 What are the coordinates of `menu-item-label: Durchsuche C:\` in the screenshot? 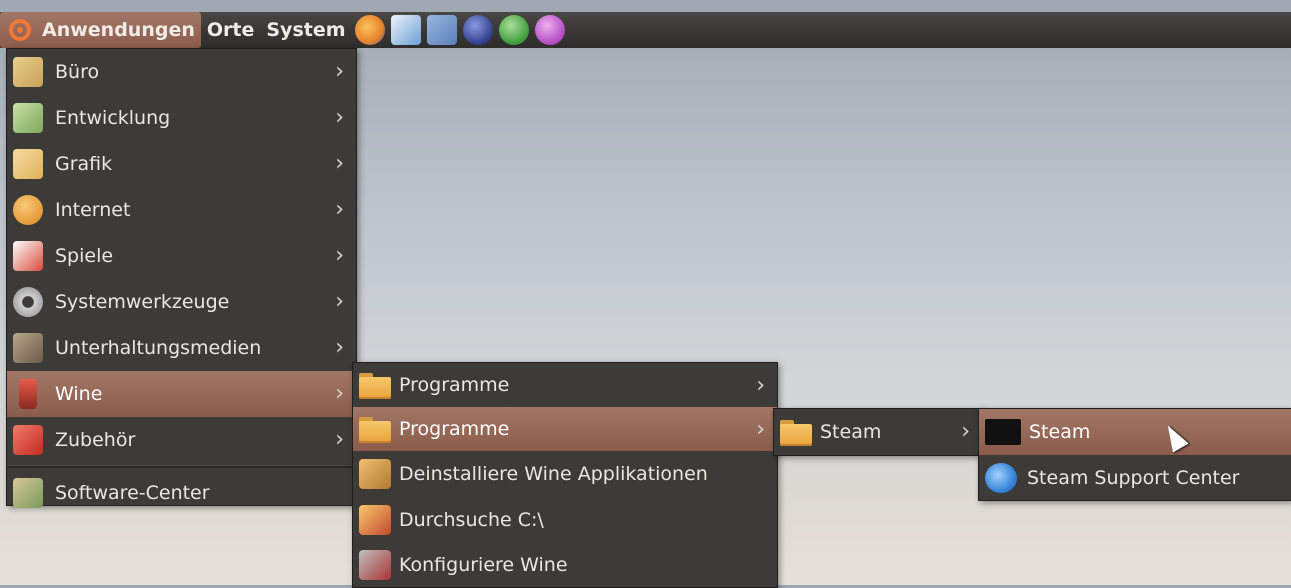 It's located at (471, 520).